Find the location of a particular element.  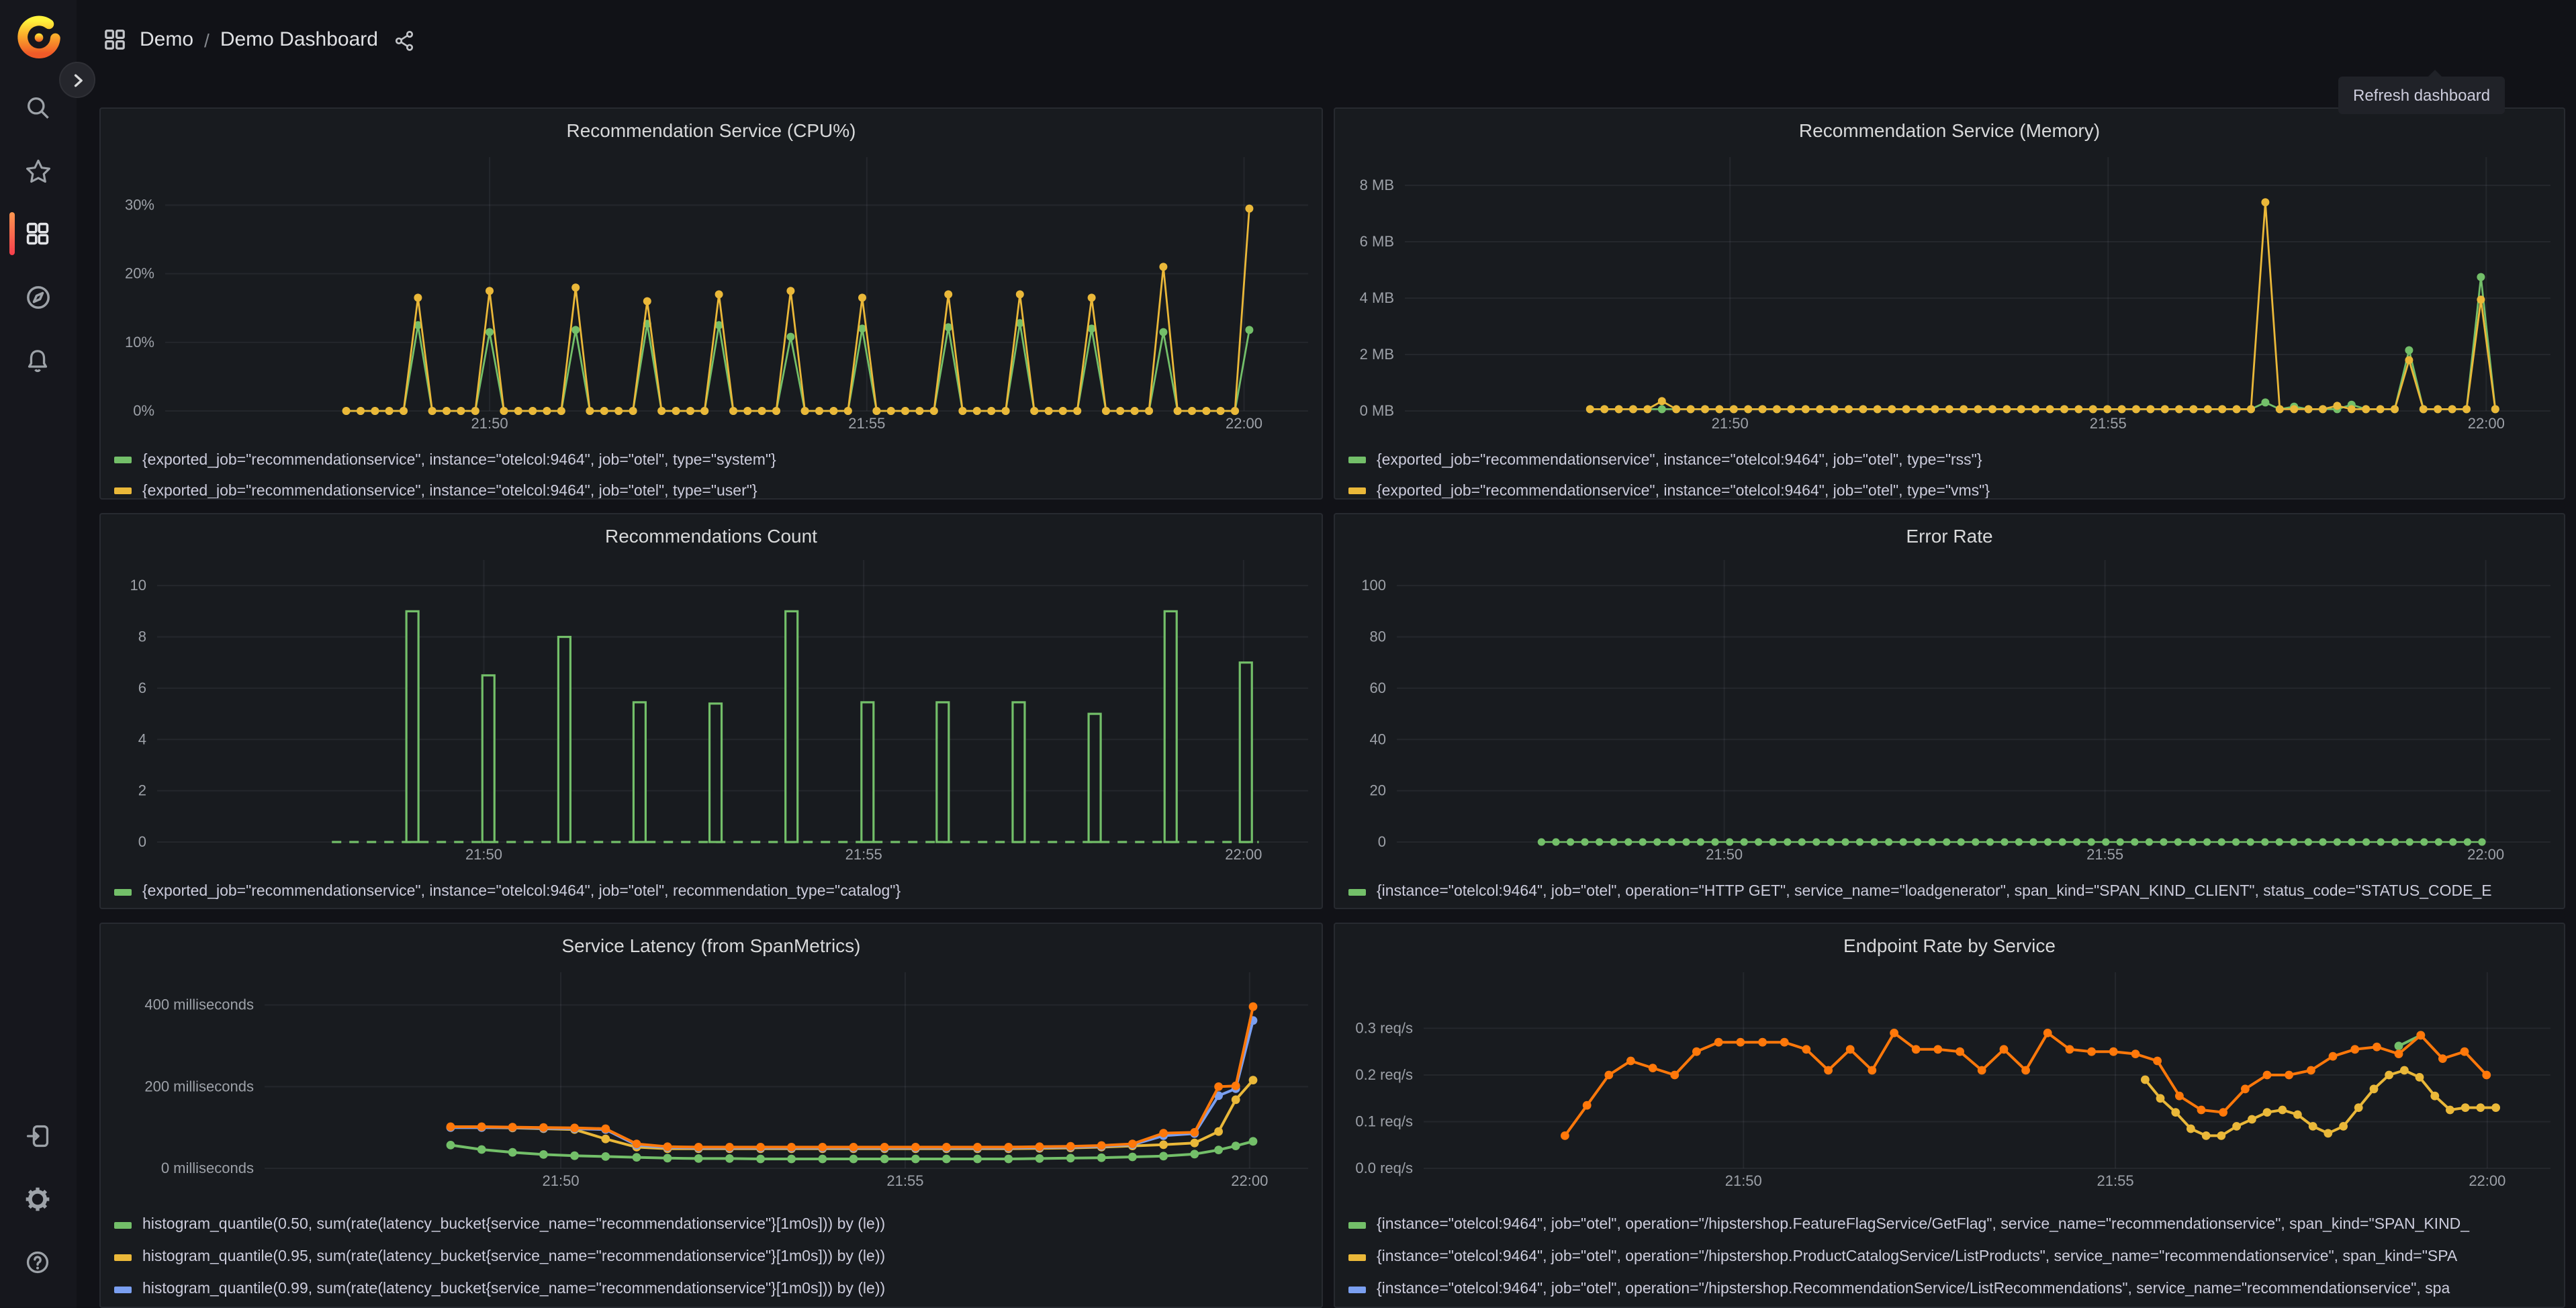

svg-text: 0.2 req/s is located at coordinates (1384, 1074).